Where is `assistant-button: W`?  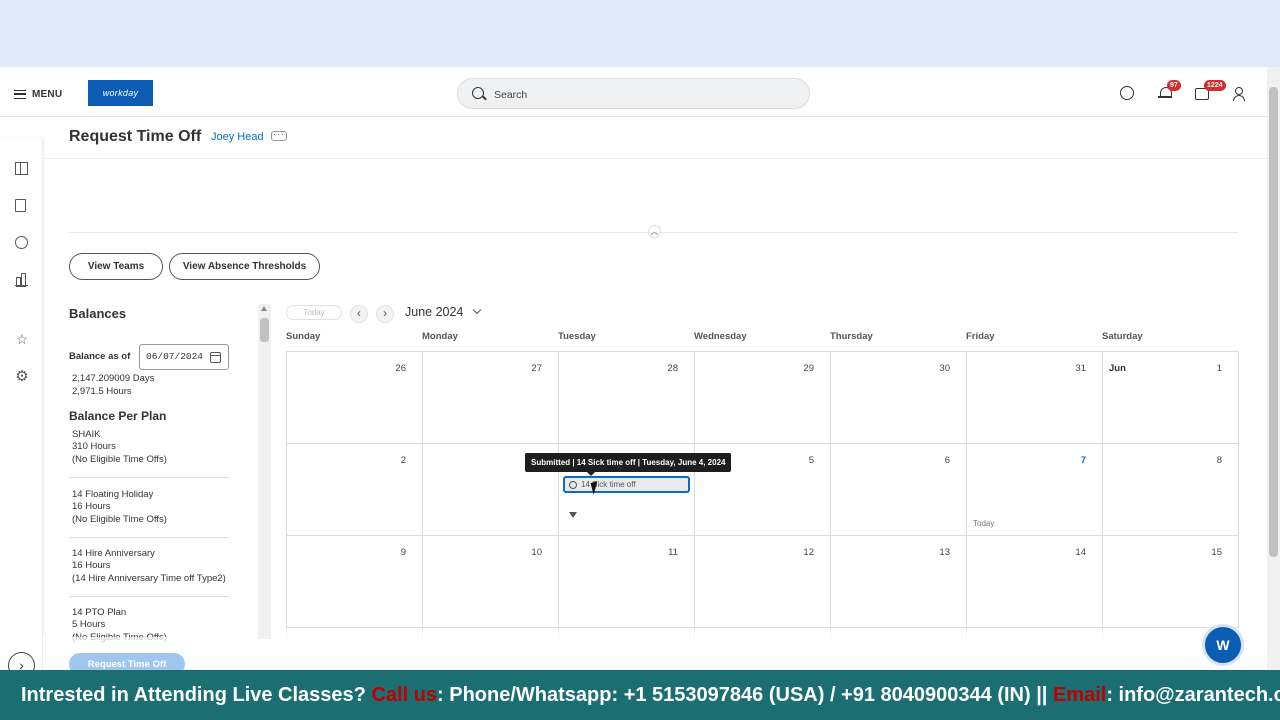
assistant-button: W is located at coordinates (1223, 645).